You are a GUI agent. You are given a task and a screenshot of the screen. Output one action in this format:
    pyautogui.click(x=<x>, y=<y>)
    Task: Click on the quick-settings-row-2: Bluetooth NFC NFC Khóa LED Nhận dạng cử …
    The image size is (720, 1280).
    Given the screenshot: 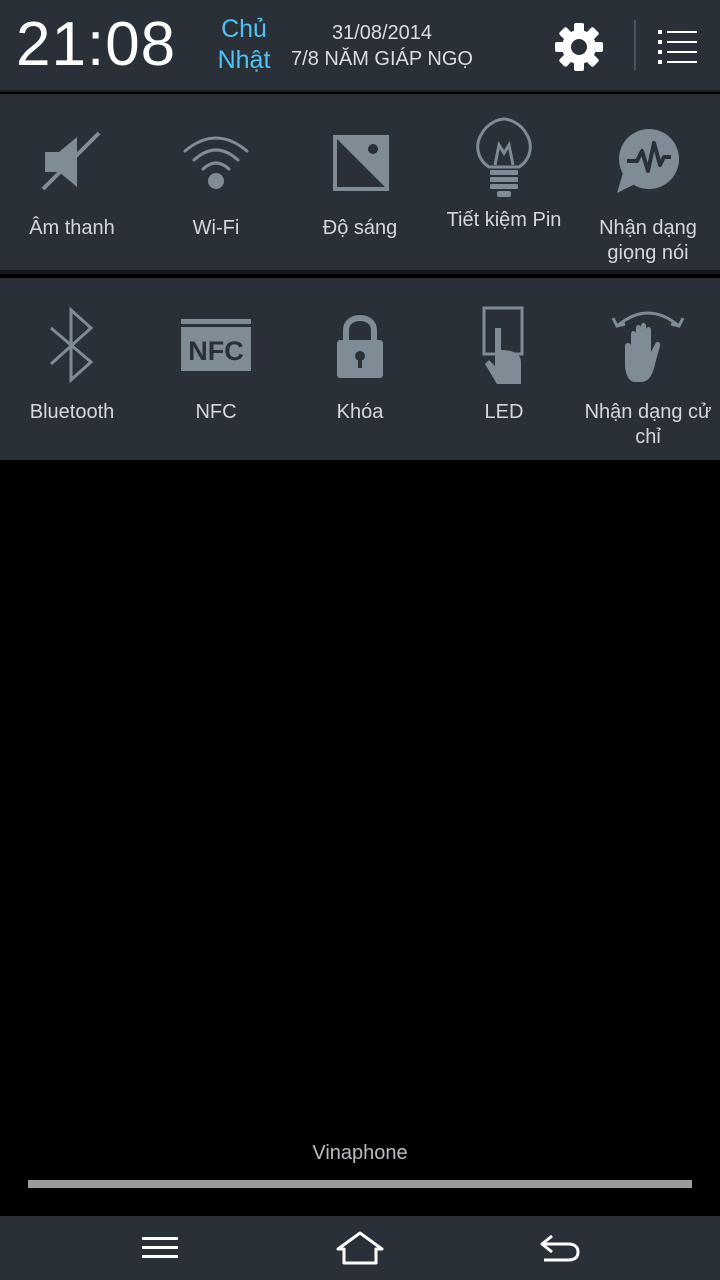 What is the action you would take?
    pyautogui.click(x=360, y=369)
    